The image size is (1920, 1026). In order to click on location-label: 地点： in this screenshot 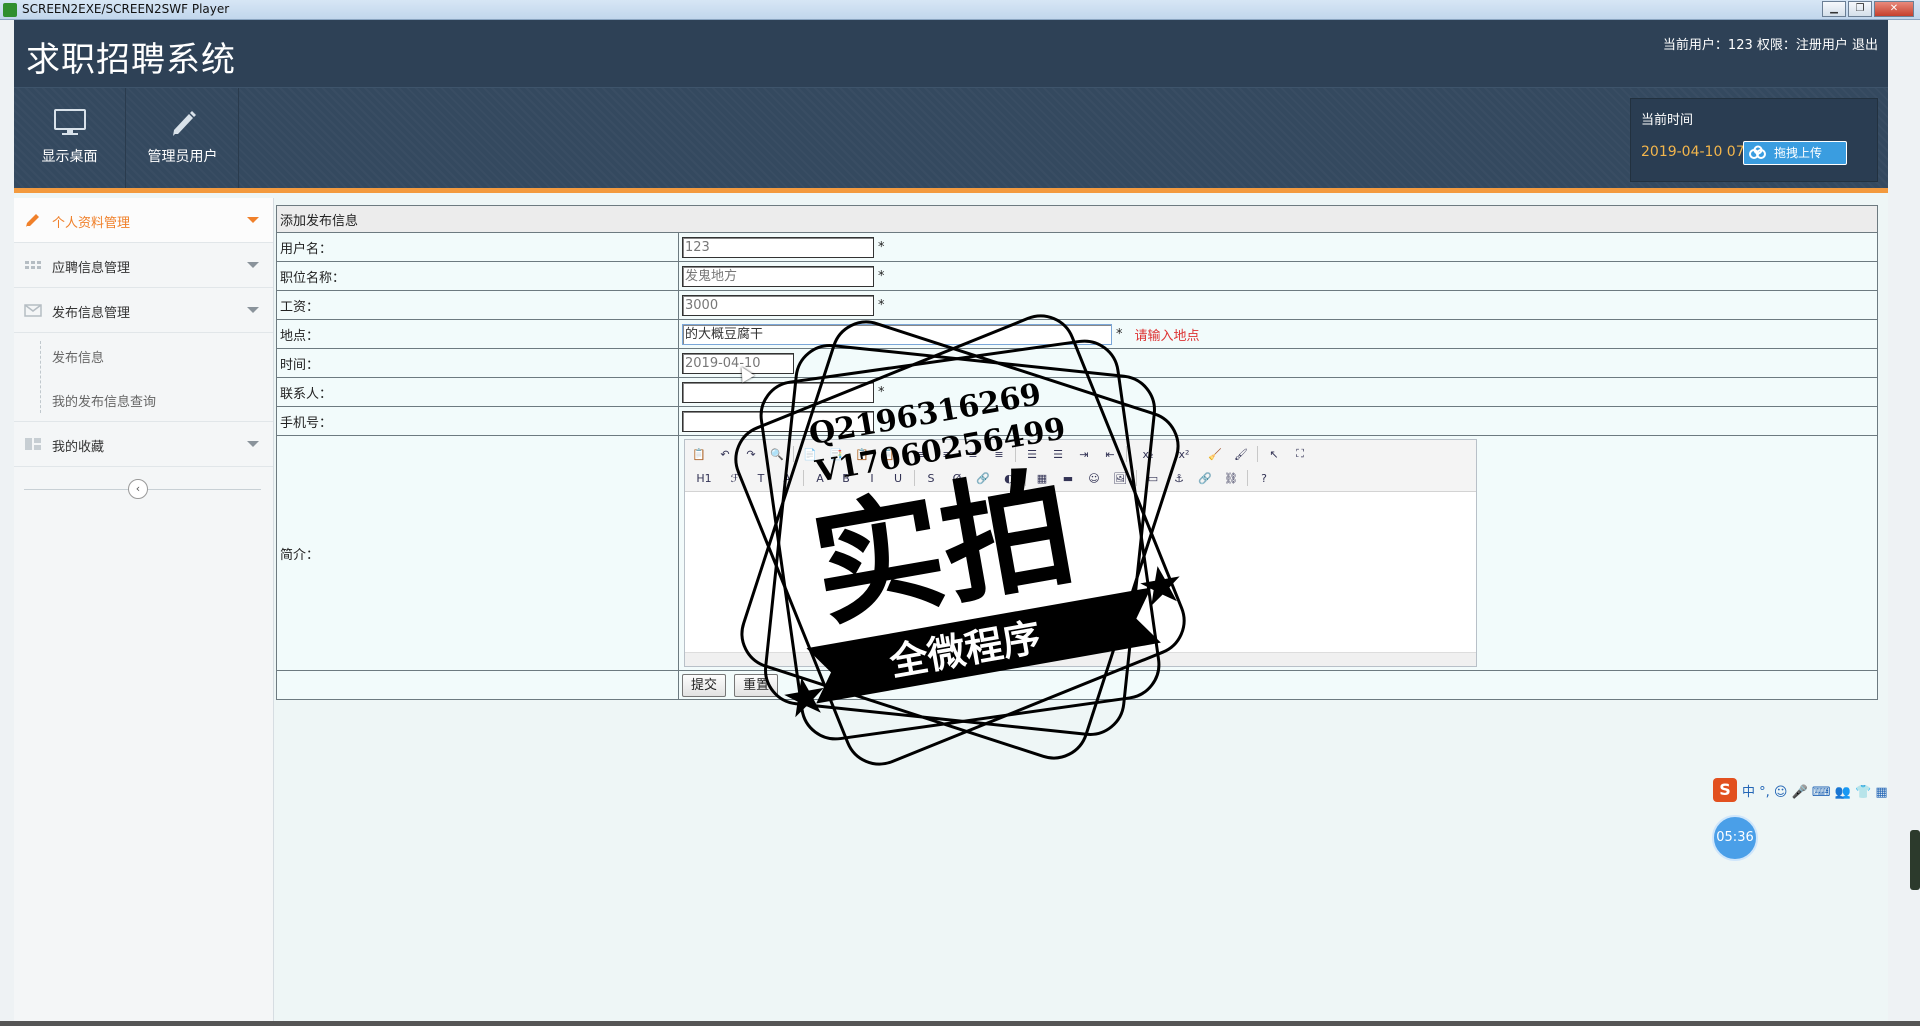, I will do `click(477, 334)`.